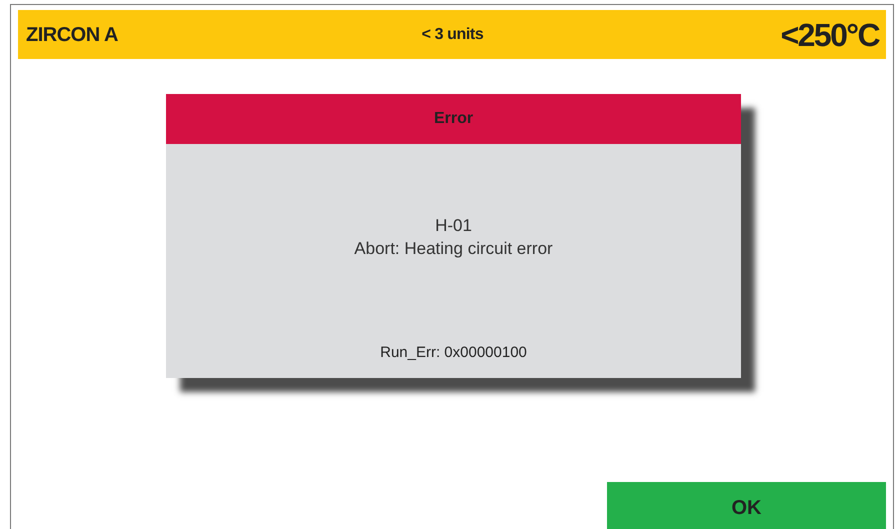  Describe the element at coordinates (453, 226) in the screenshot. I see `error-code: H-01` at that location.